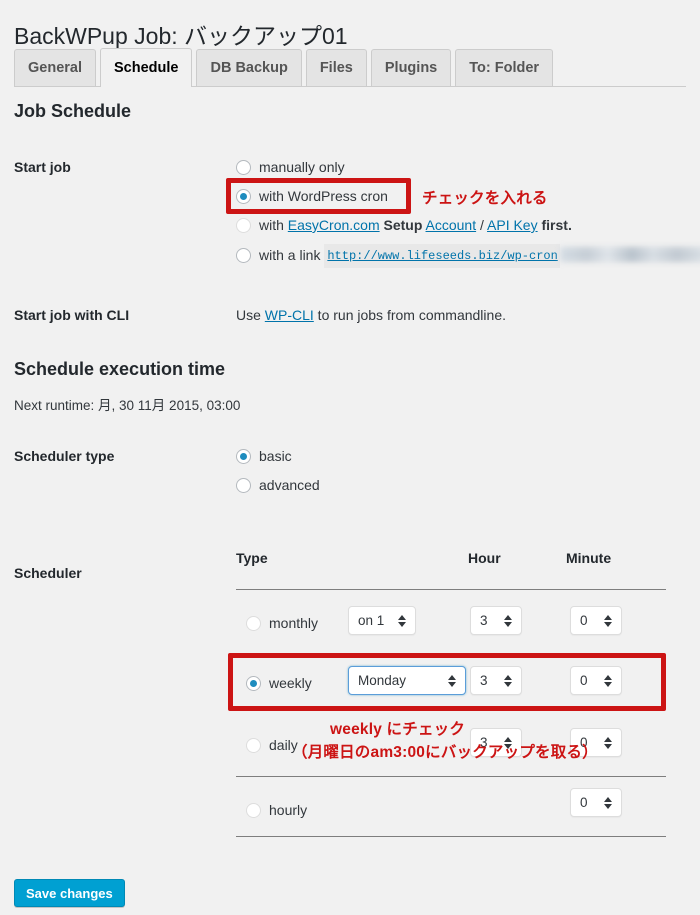  I want to click on radio-scheduler-basic: basic, so click(264, 456).